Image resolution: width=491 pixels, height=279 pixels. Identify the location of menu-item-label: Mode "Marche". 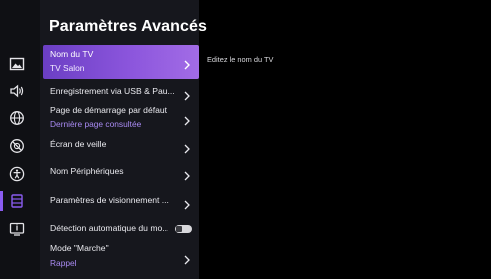
(79, 248).